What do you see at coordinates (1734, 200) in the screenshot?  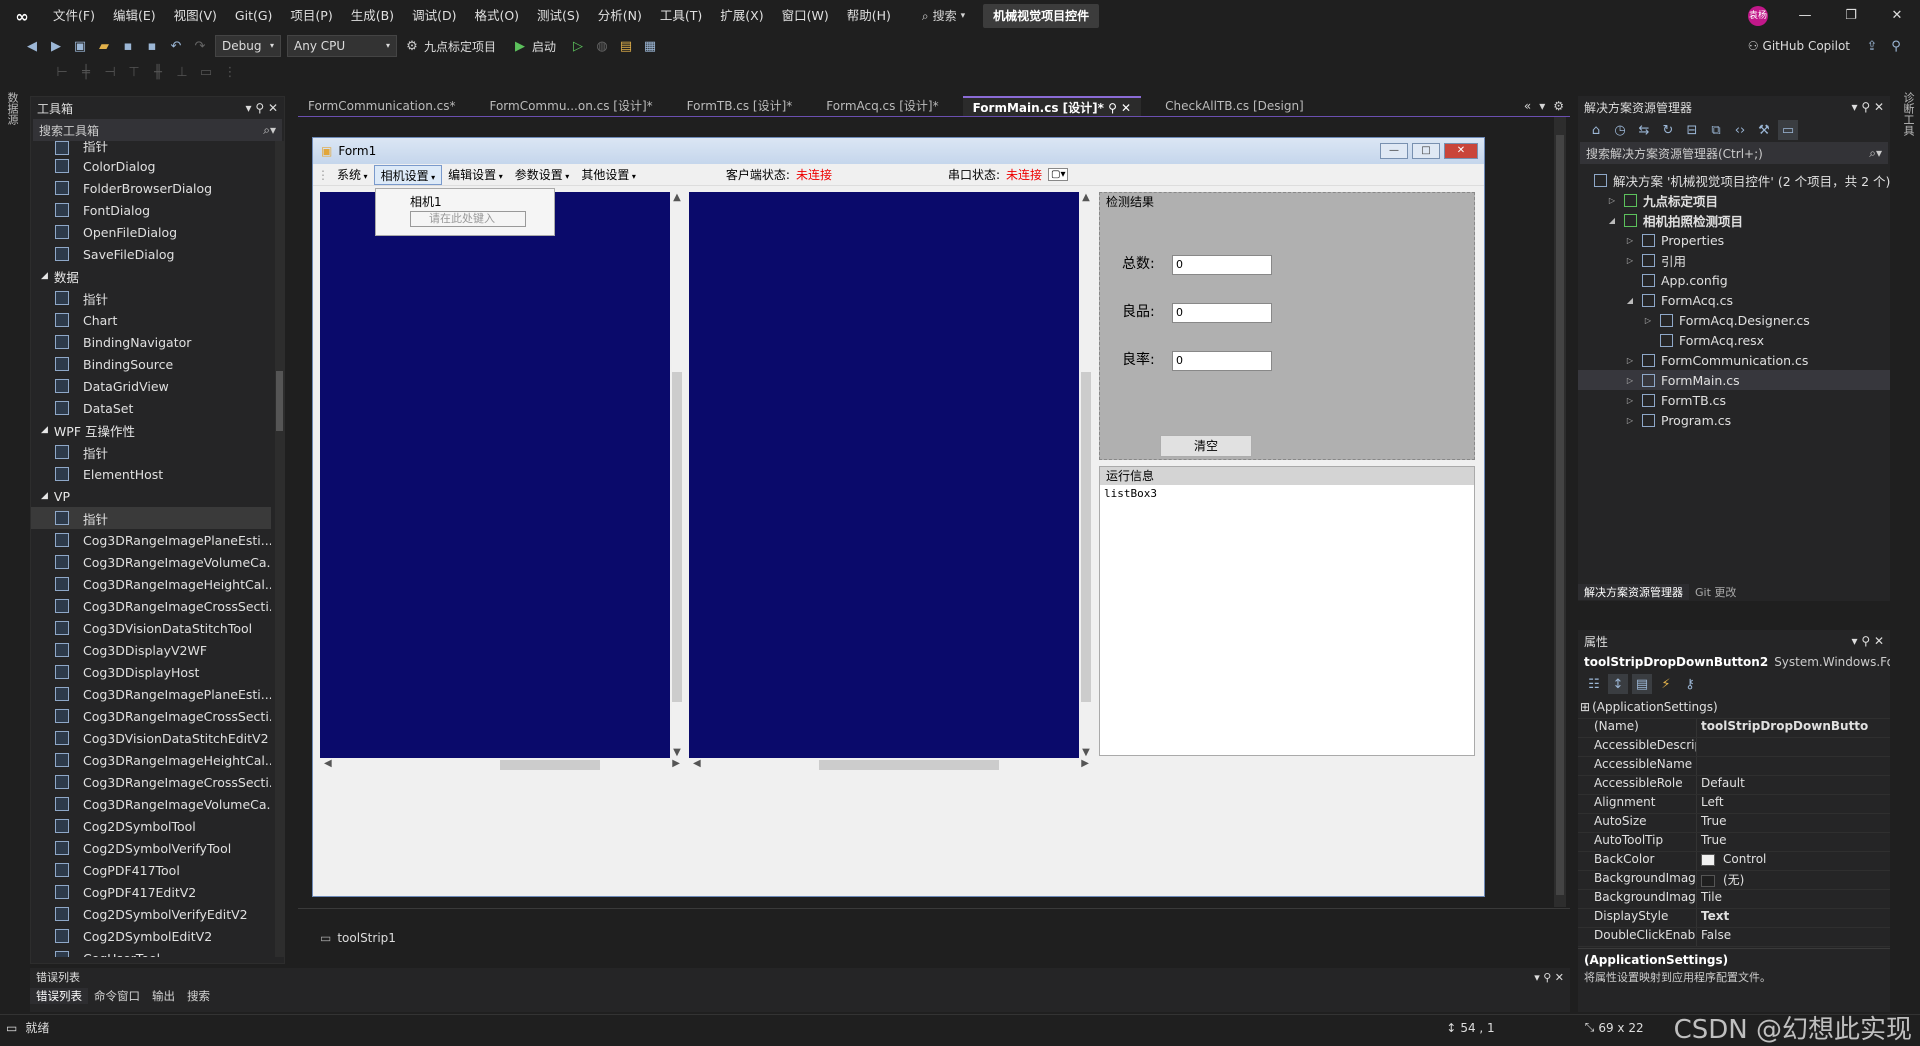 I see `solution-tree-item: ▷ 九点标定项目` at bounding box center [1734, 200].